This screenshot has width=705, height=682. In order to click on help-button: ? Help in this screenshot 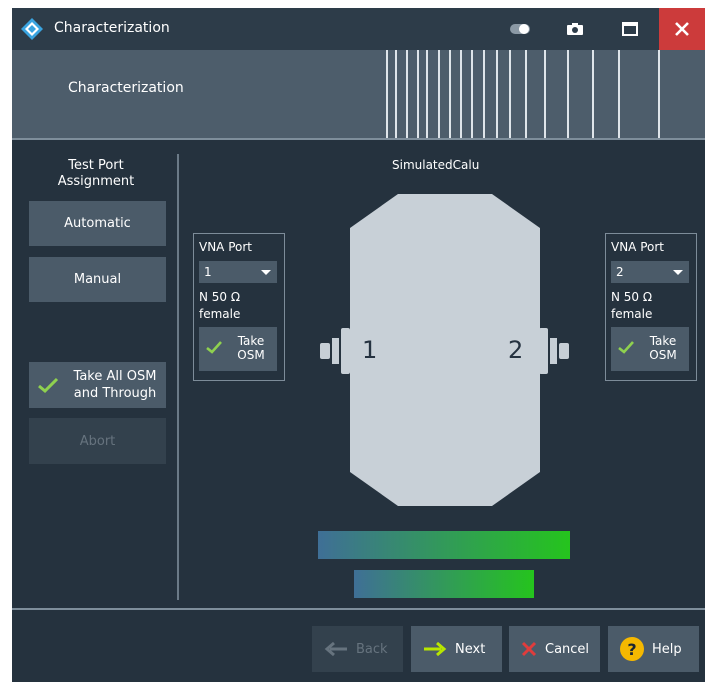, I will do `click(653, 649)`.